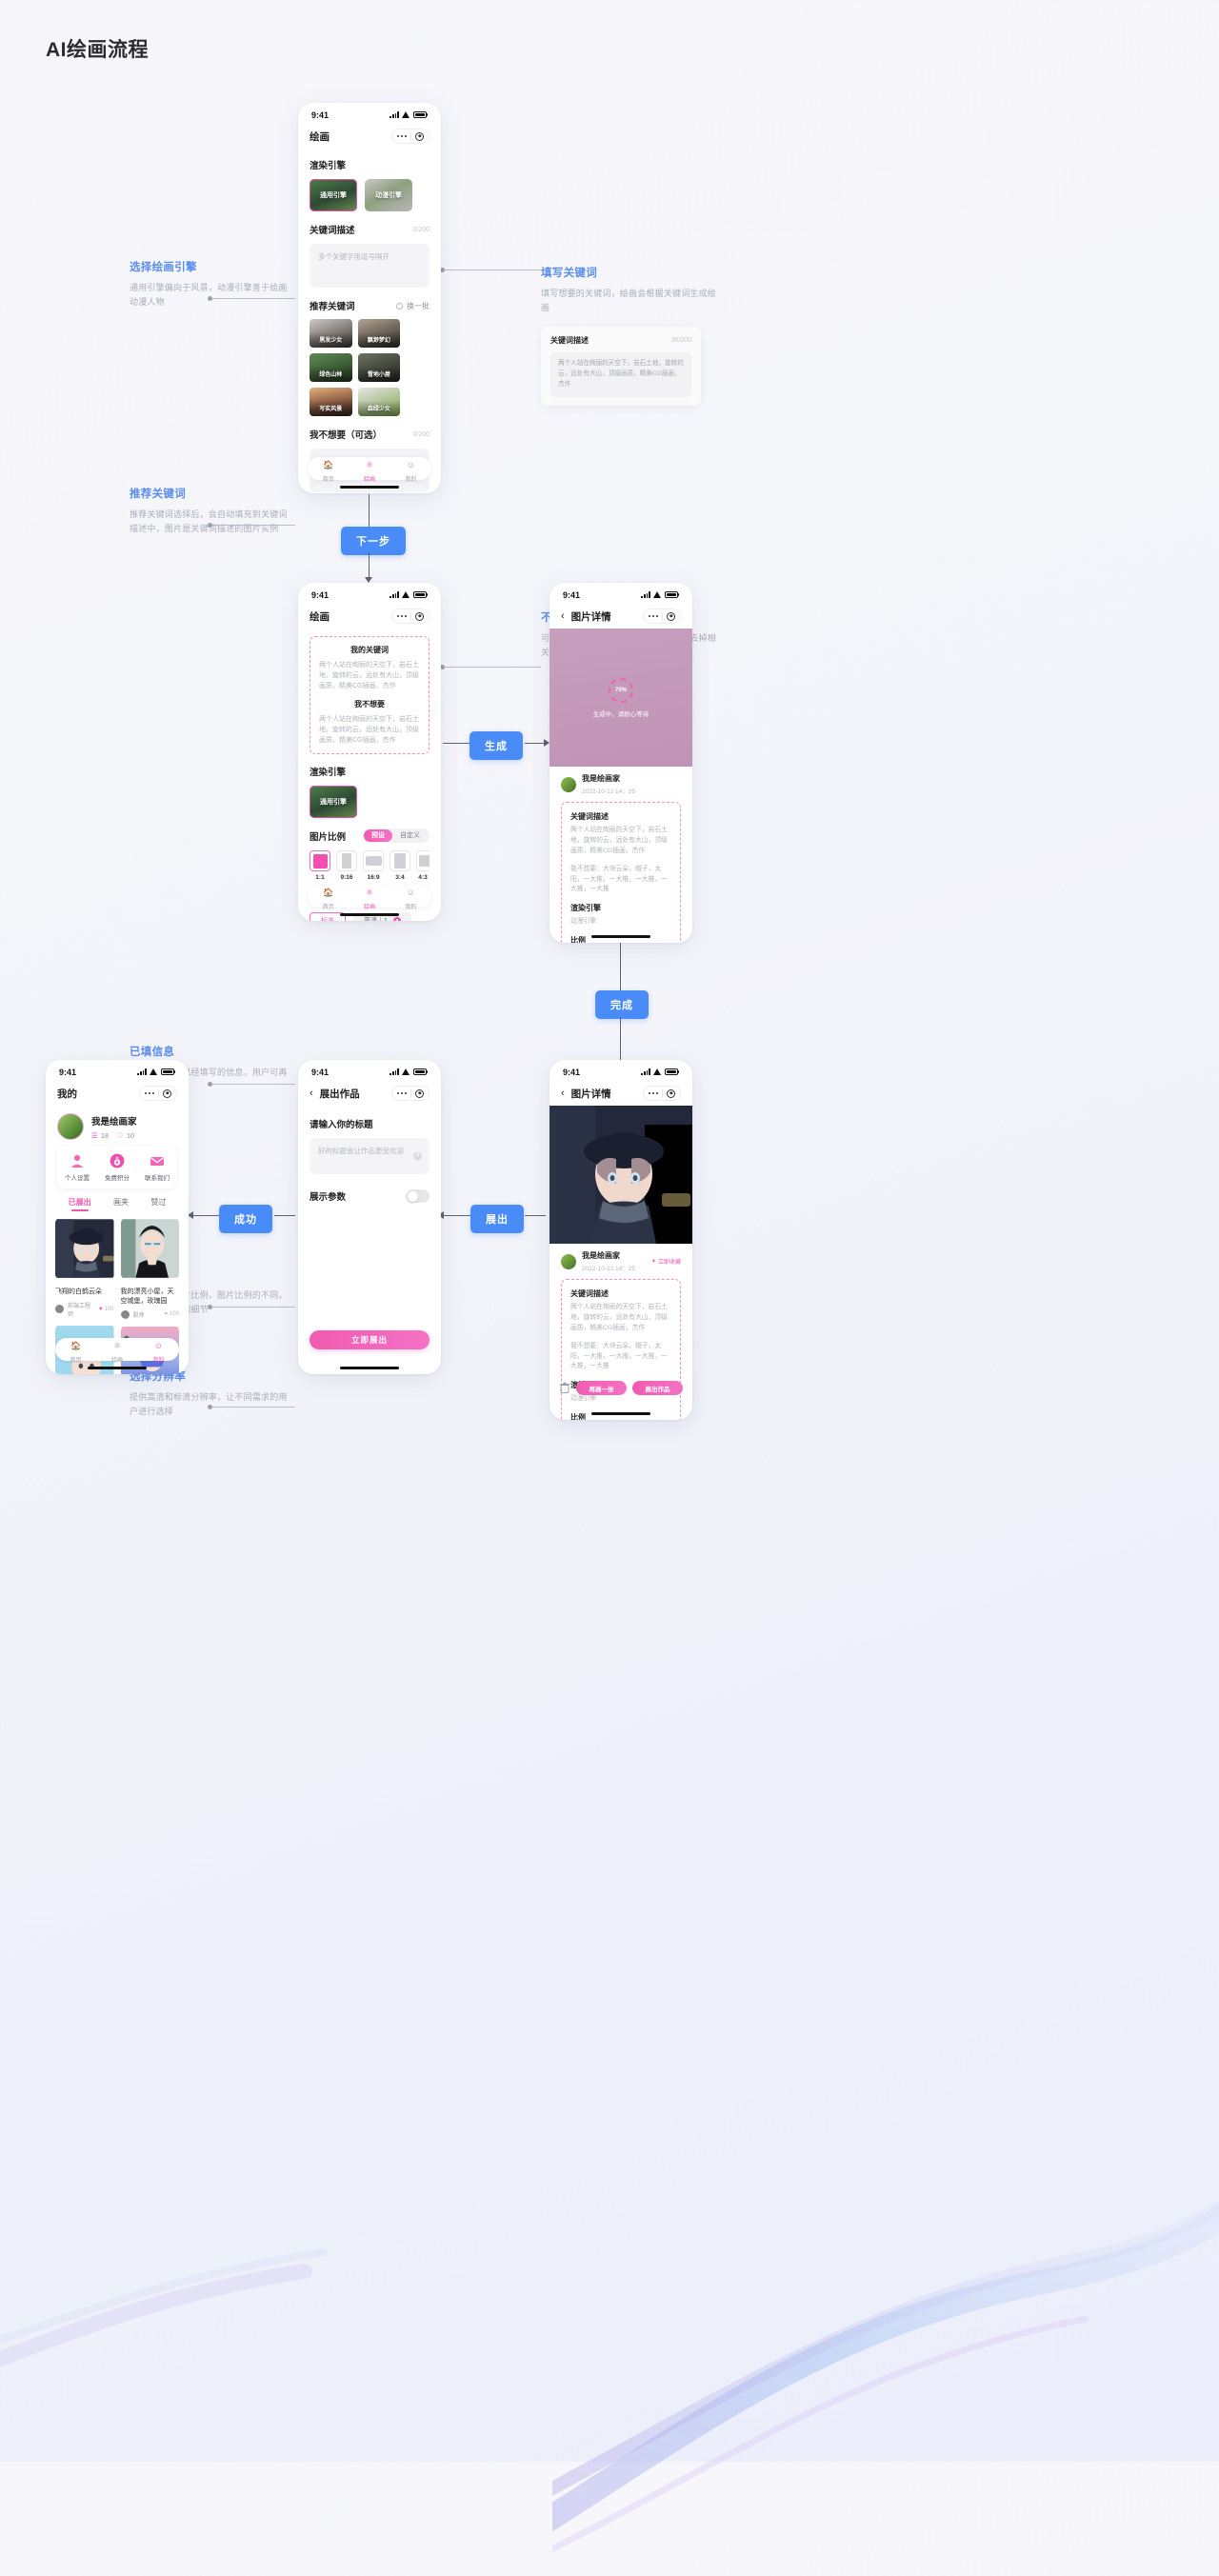  I want to click on annotation-keywords: 填写关键词 填写想要的关键词，绘画会根据关键词生成绘画, so click(631, 290).